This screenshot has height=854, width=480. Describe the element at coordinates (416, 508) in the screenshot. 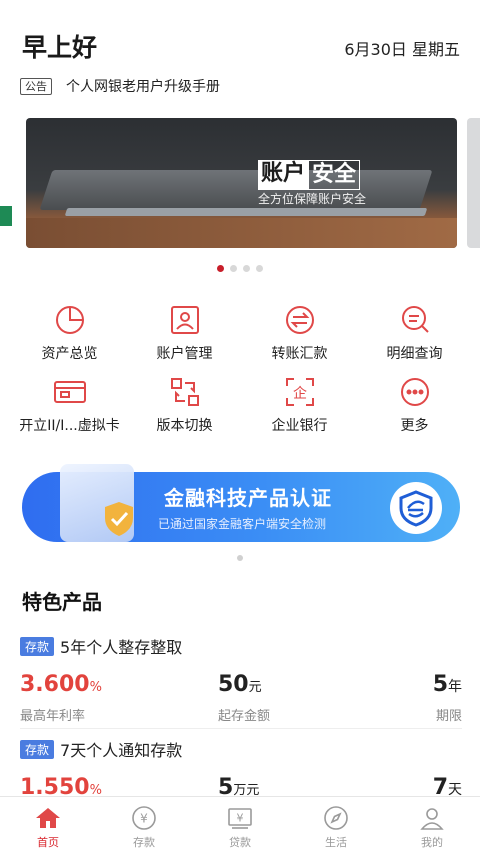

I see `certification-logo-icon` at that location.